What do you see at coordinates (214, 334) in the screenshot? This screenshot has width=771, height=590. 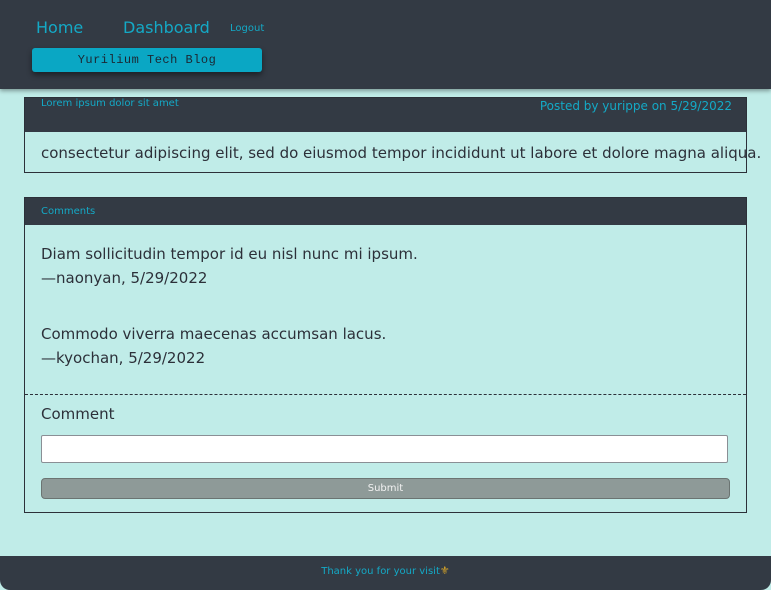 I see `comment-text: Commodo viverra maecenas accumsan lacus.` at bounding box center [214, 334].